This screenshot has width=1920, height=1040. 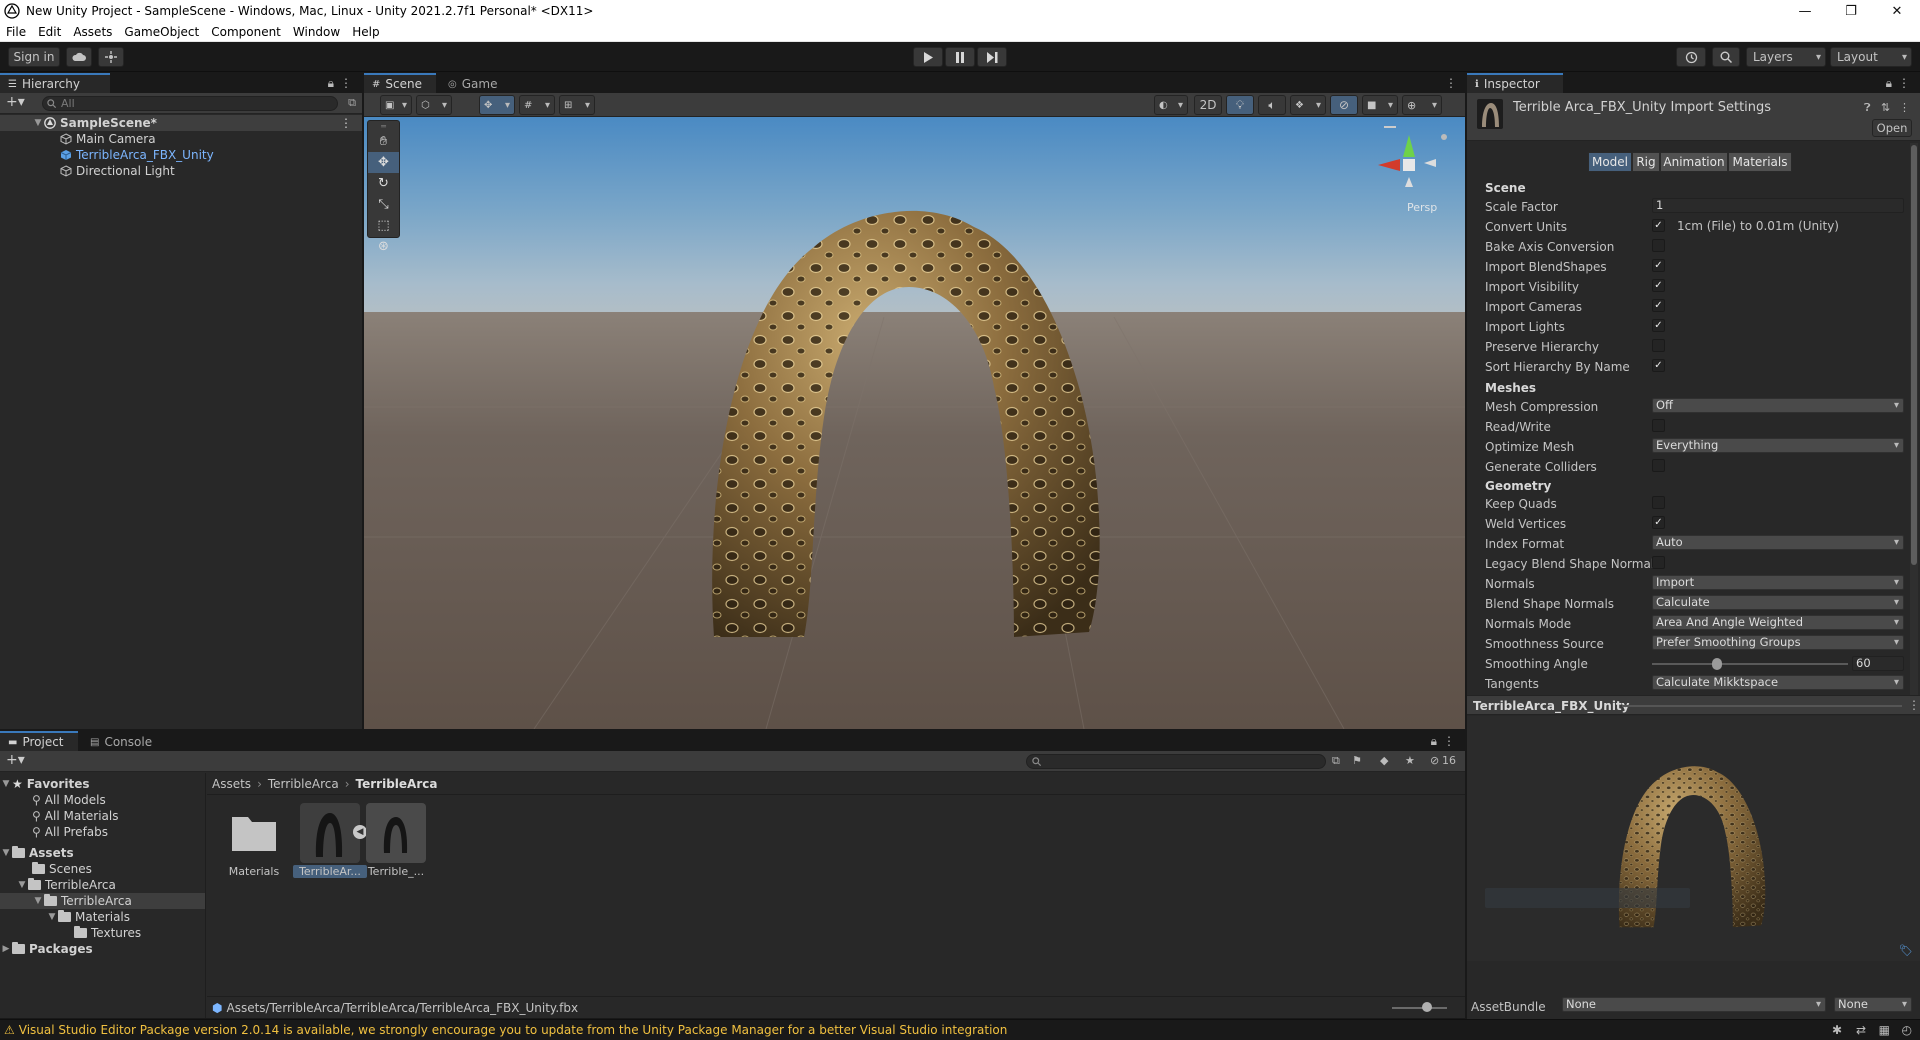 What do you see at coordinates (1658, 502) in the screenshot?
I see `keep-quads-checkbox` at bounding box center [1658, 502].